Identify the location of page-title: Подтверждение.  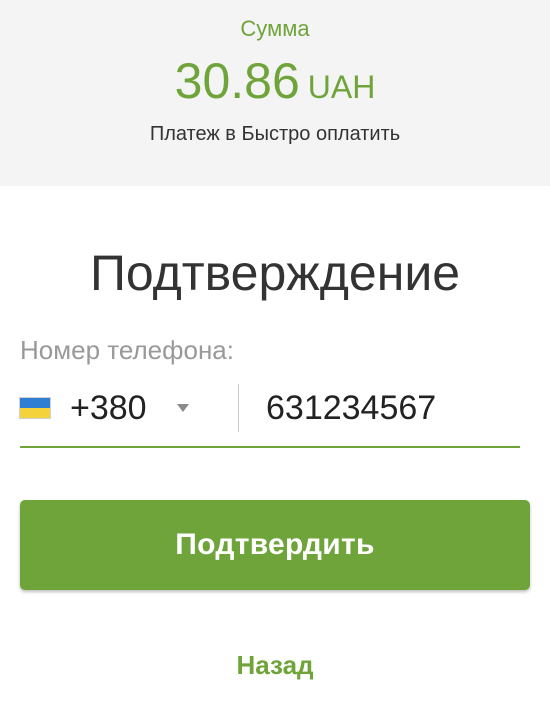
(275, 272).